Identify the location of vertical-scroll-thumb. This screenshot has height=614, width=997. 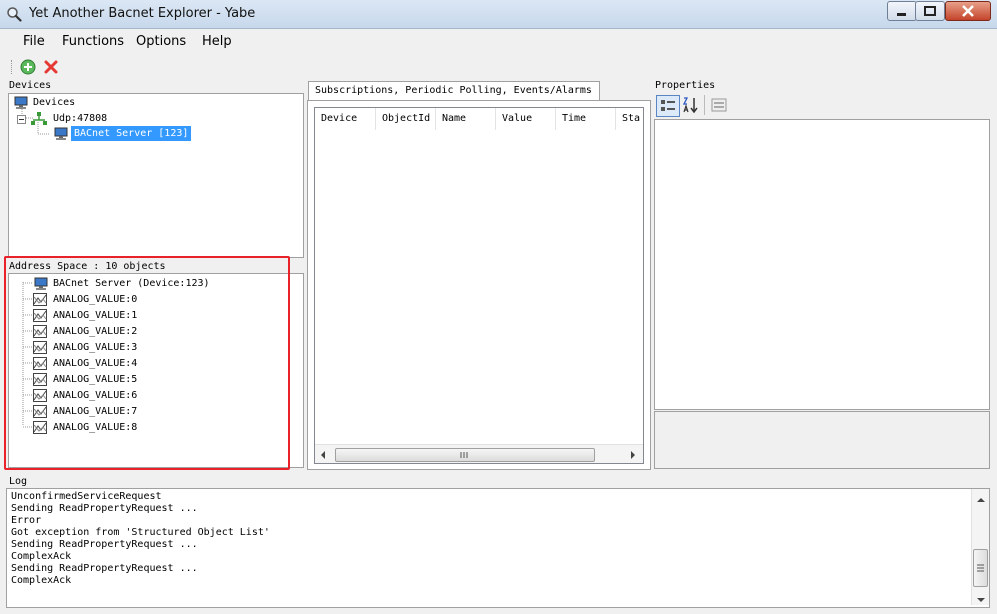
(980, 568).